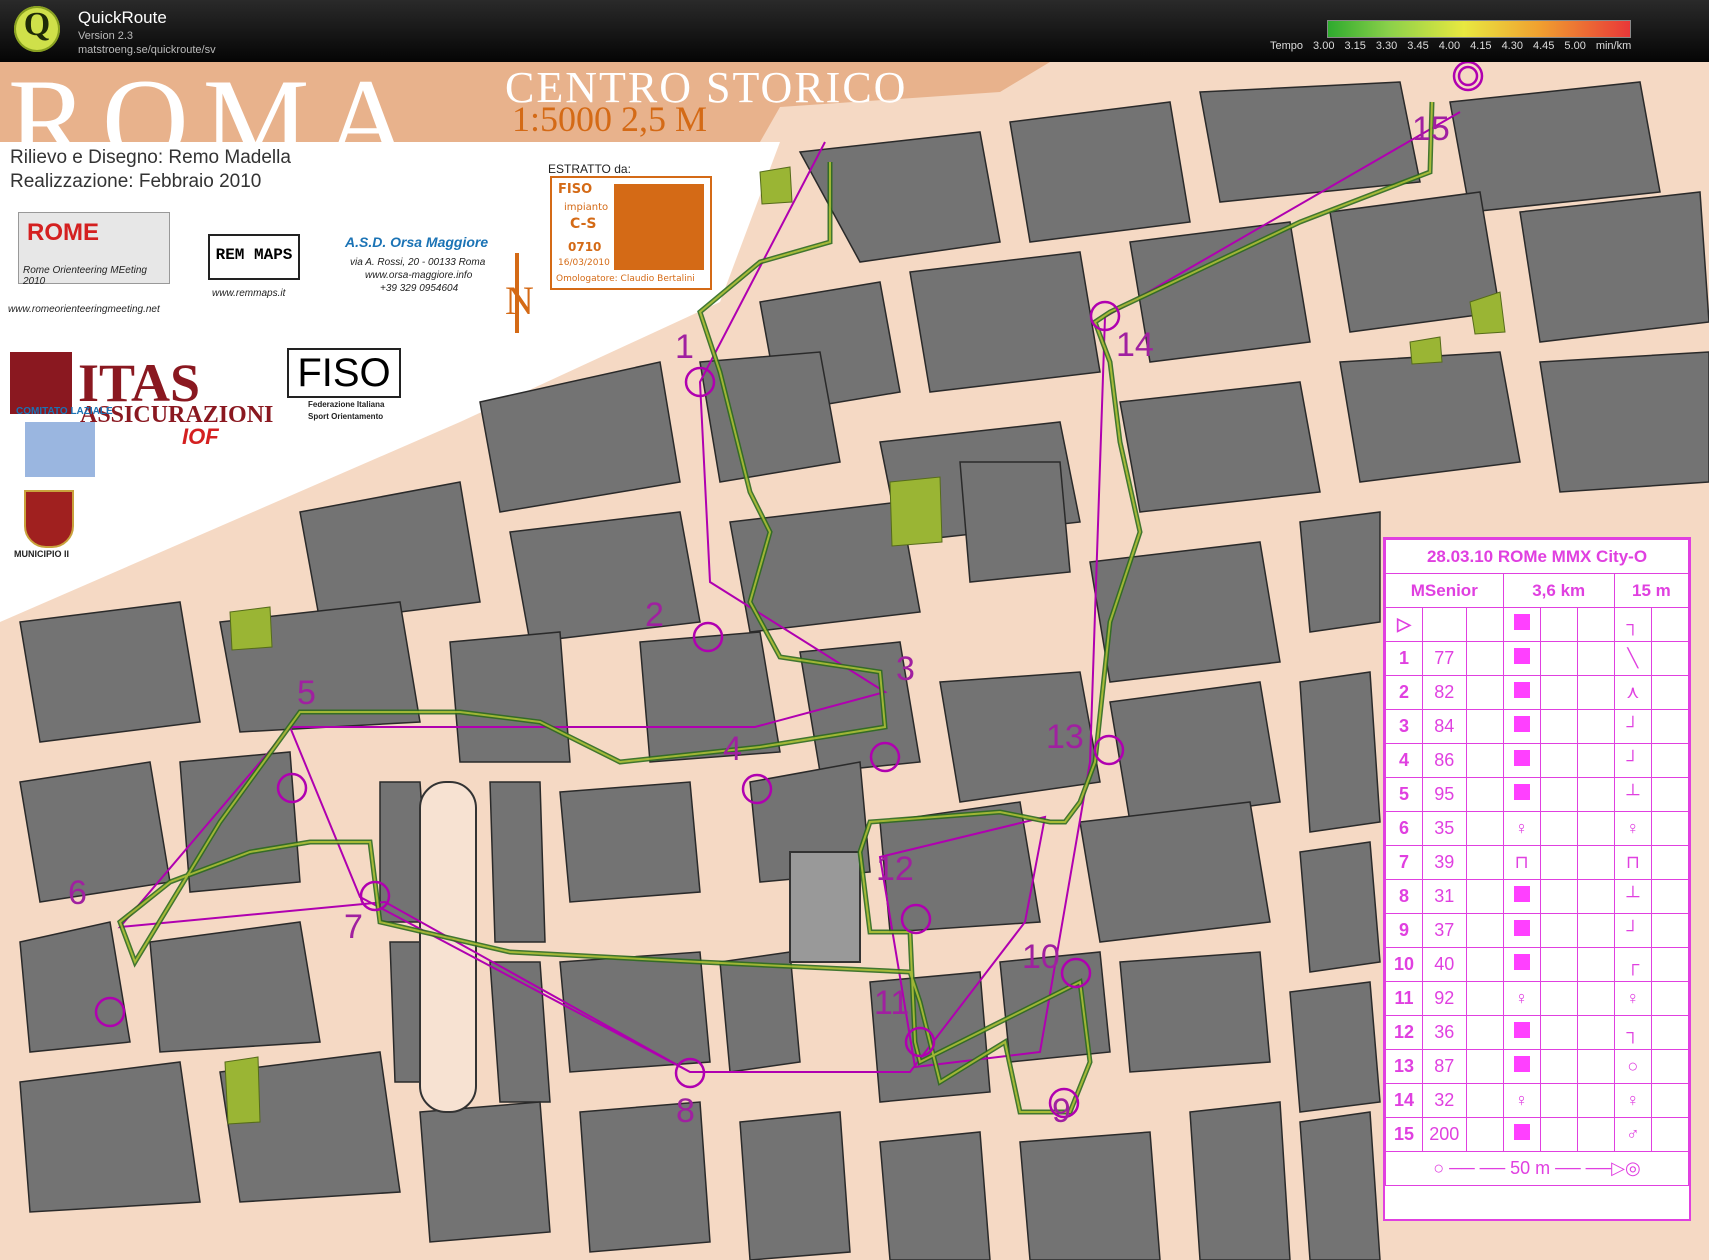  Describe the element at coordinates (1537, 1100) in the screenshot. I see `control-row: 14 32 ♀ ♀` at that location.